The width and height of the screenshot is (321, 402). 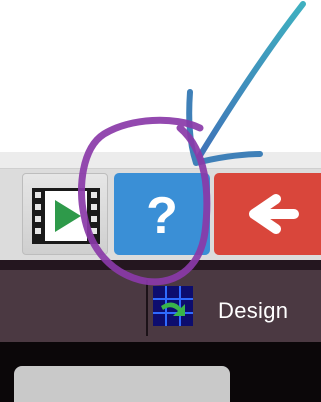 I want to click on film-play-icon, so click(x=66, y=216).